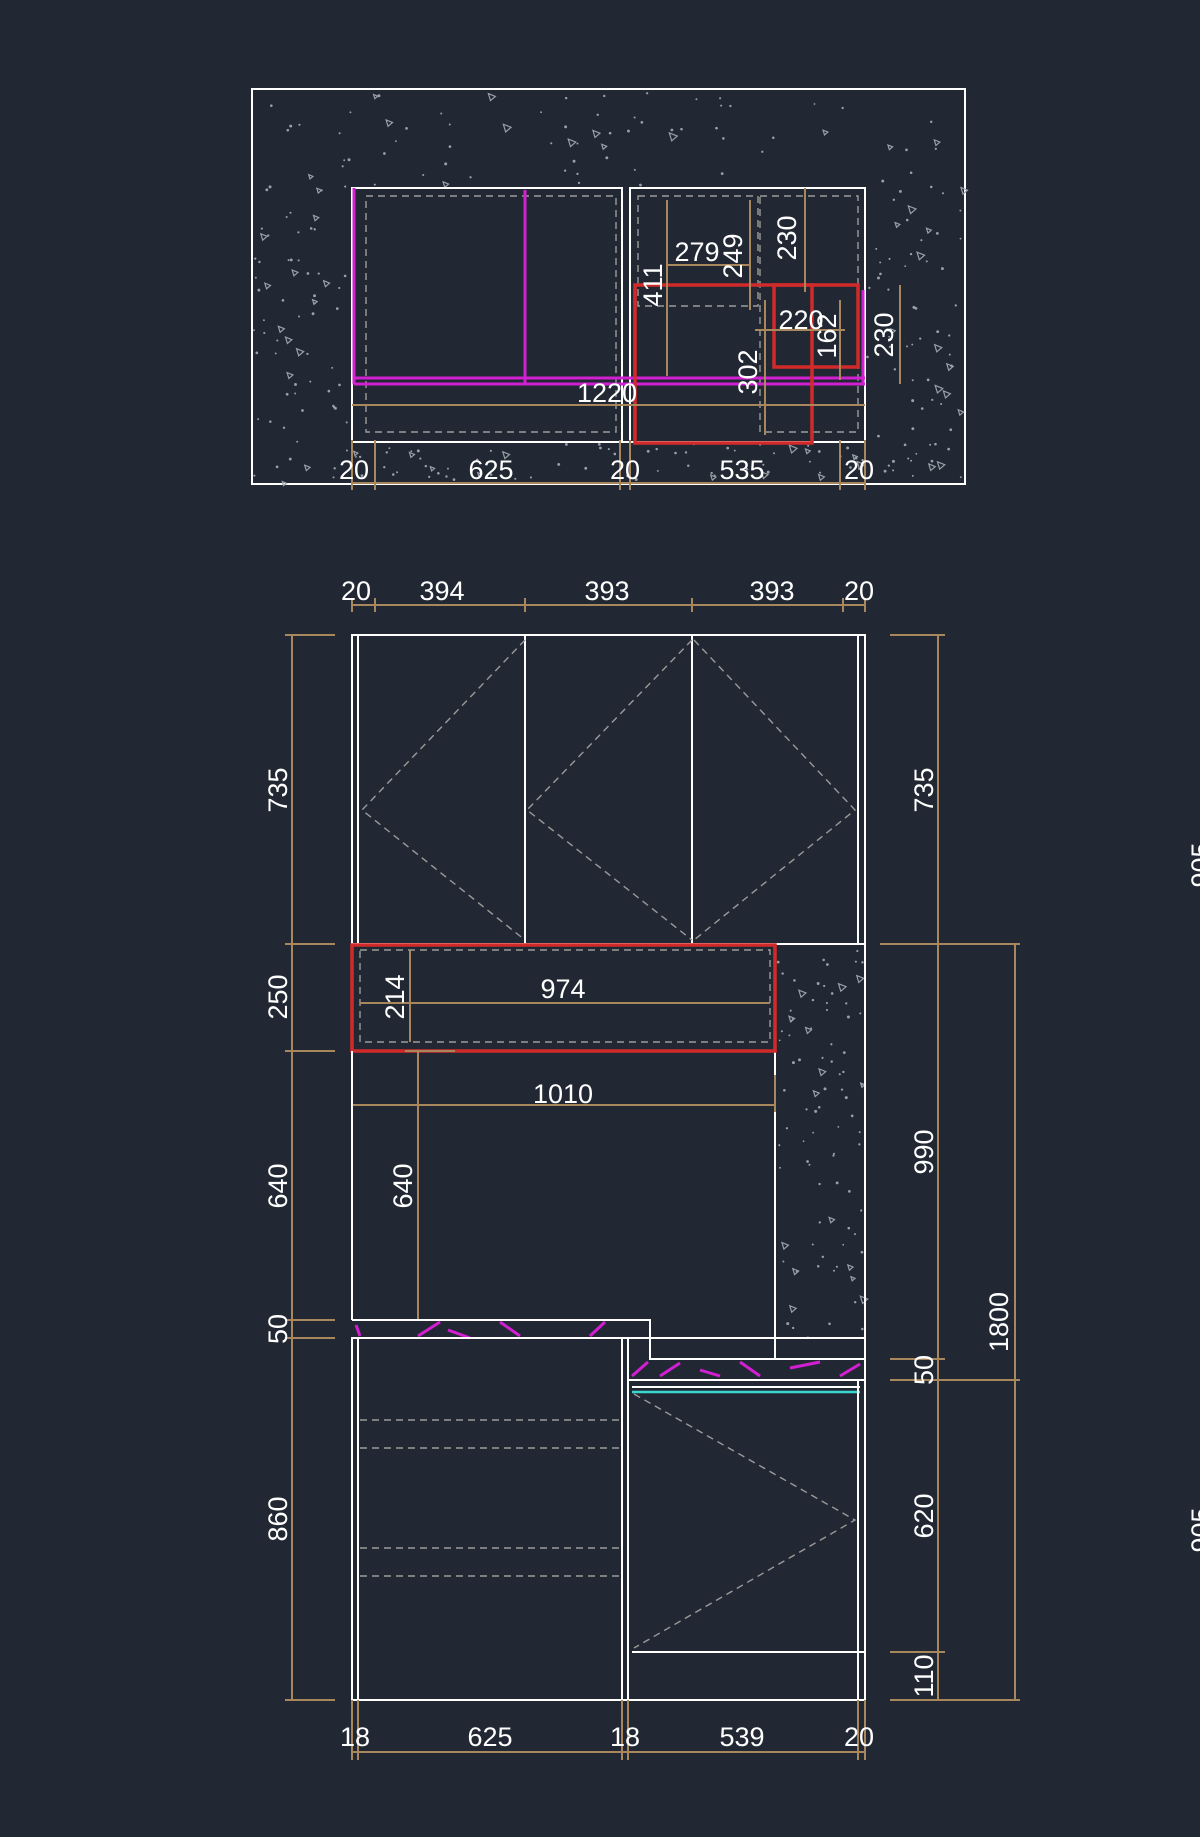 Image resolution: width=1200 pixels, height=1837 pixels. Describe the element at coordinates (859, 591) in the screenshot. I see `elev-top-dim-20-right: 20` at that location.